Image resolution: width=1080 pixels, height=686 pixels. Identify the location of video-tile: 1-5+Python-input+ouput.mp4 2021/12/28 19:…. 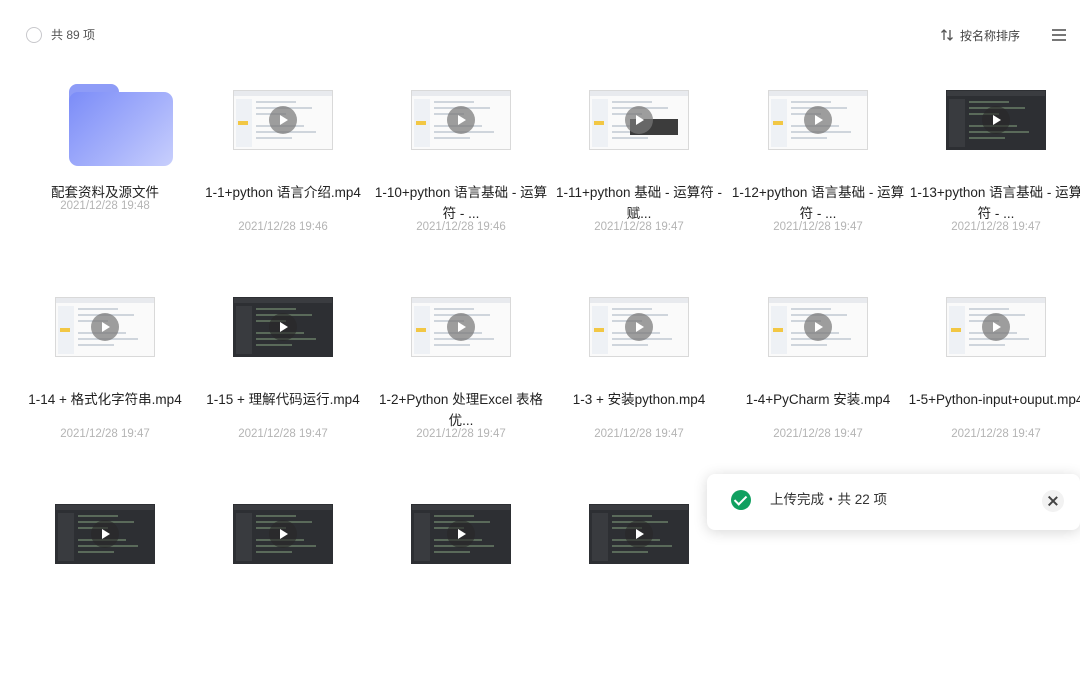
(993, 379).